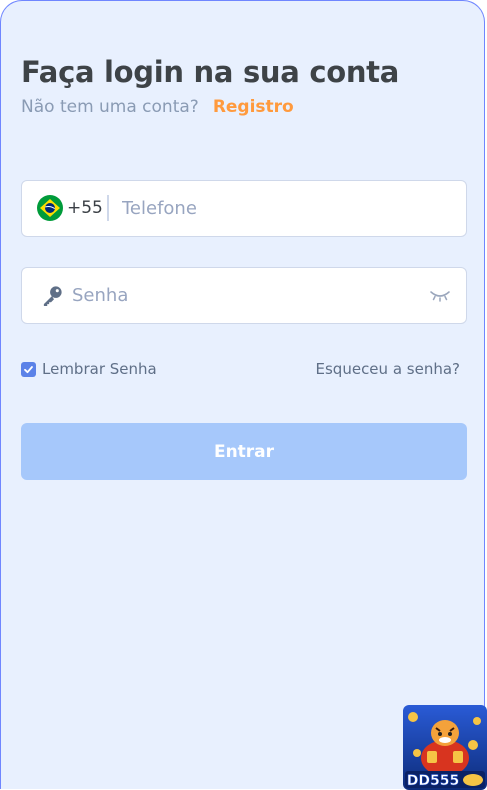 The width and height of the screenshot is (487, 790). I want to click on register-prompt-text: Não tem uma conta?, so click(110, 107).